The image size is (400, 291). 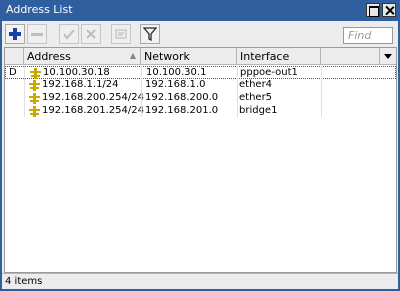 I want to click on row-address: 192.168.200.254/24, so click(x=93, y=97).